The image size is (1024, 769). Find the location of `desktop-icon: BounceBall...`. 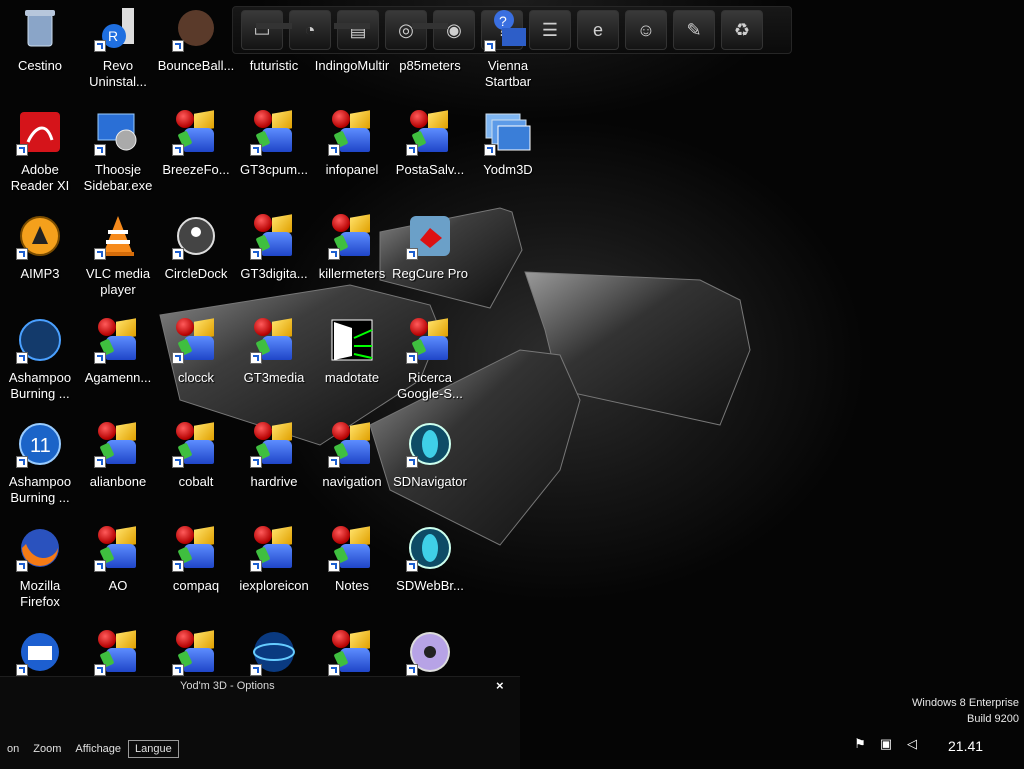

desktop-icon: BounceBall... is located at coordinates (196, 54).